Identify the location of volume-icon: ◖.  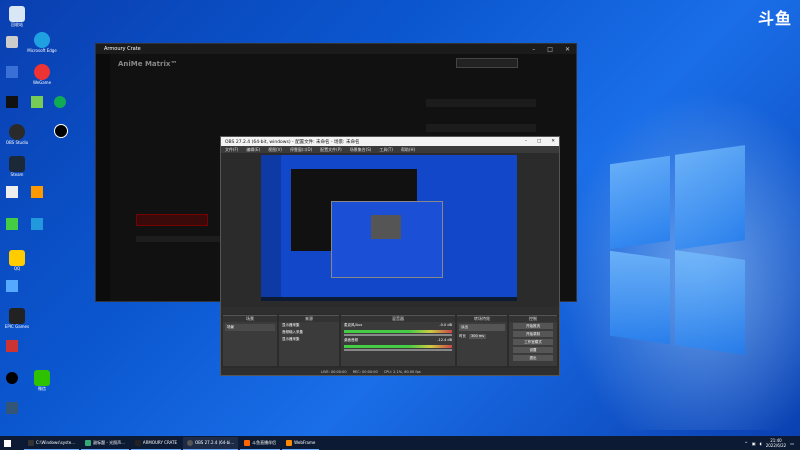
(761, 443).